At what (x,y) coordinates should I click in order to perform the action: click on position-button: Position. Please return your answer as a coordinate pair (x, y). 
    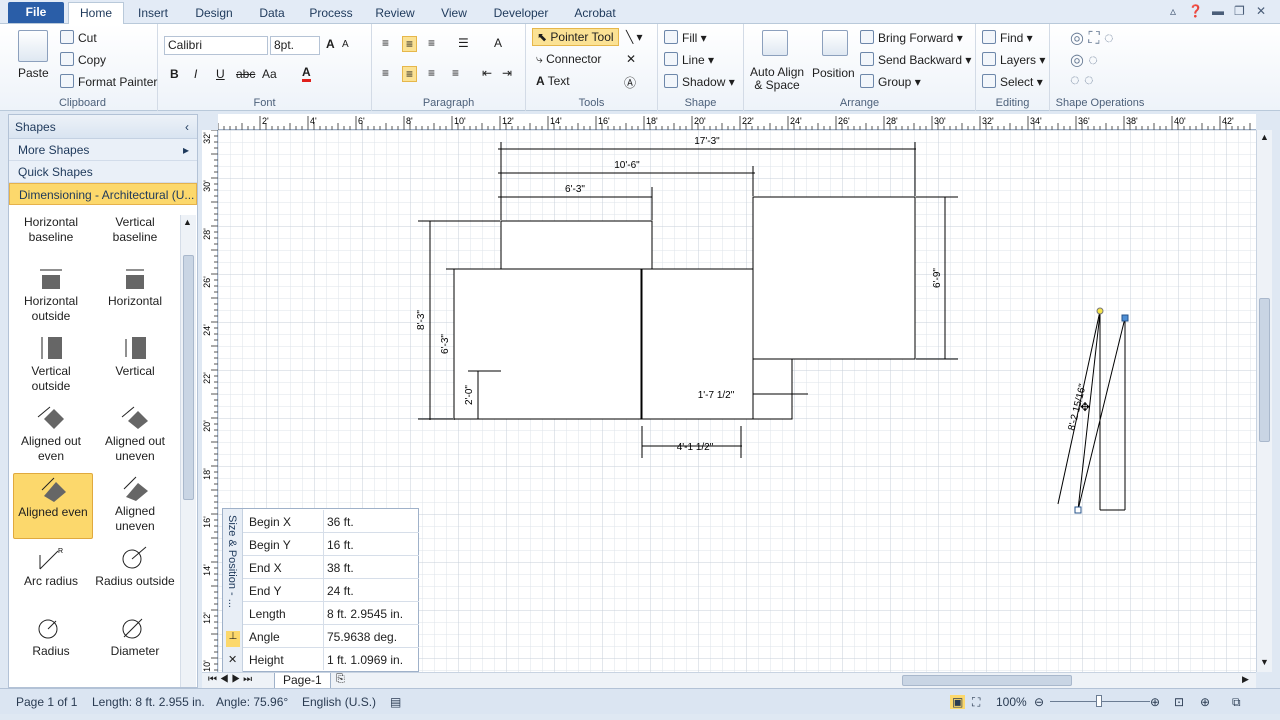
    Looking at the image, I should click on (833, 73).